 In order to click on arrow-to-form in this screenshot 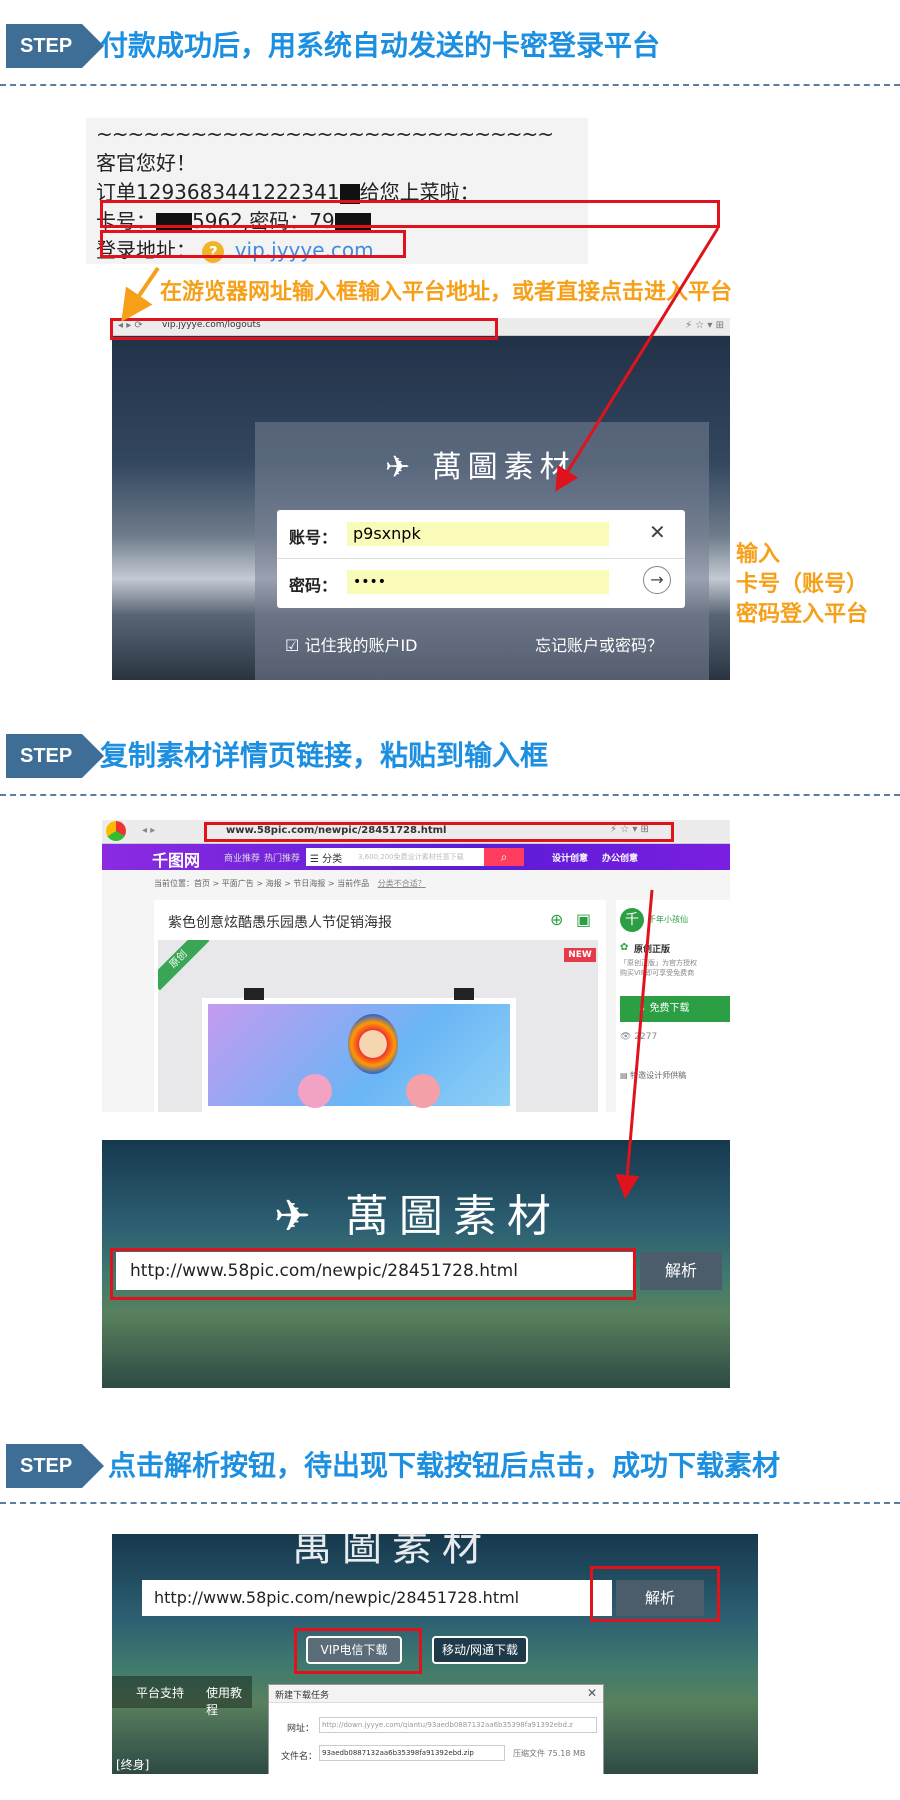, I will do `click(637, 359)`.